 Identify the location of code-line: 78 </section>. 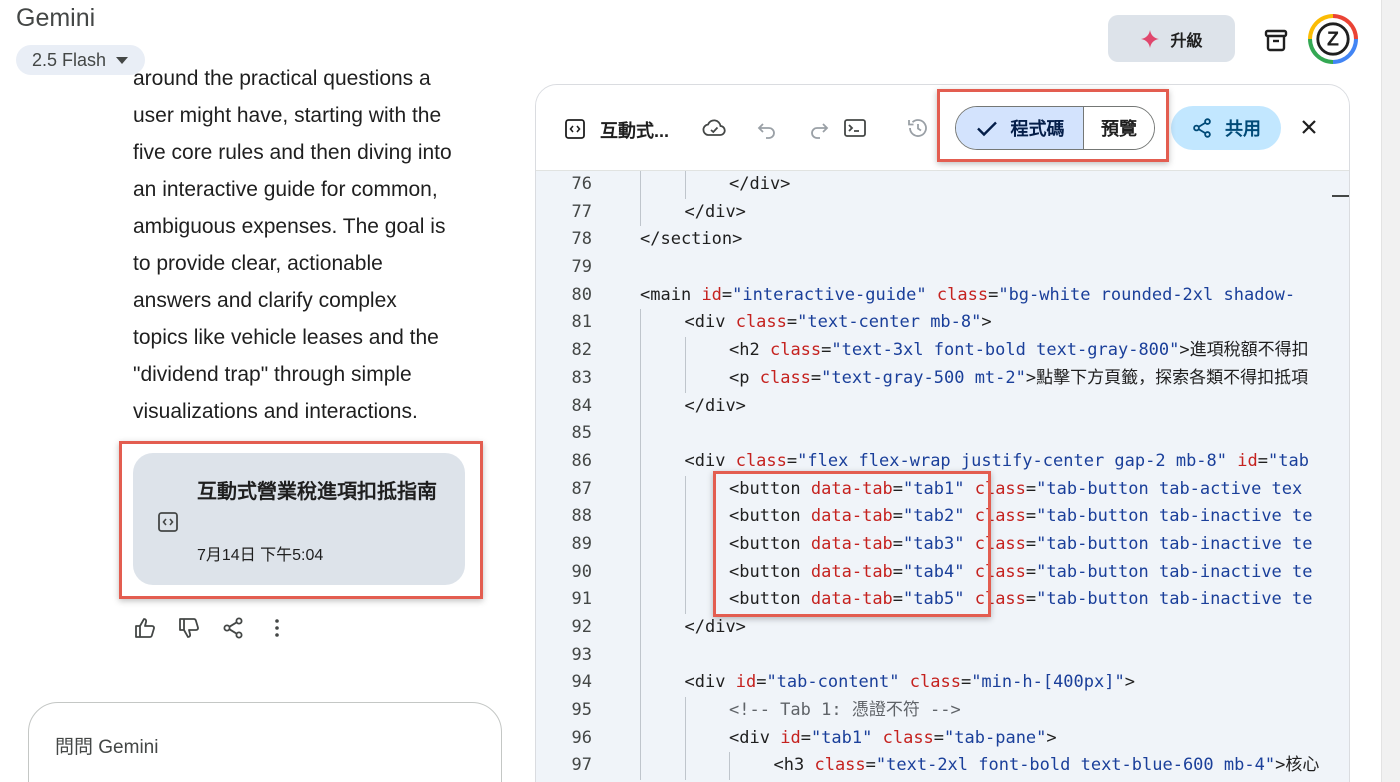
(942, 240).